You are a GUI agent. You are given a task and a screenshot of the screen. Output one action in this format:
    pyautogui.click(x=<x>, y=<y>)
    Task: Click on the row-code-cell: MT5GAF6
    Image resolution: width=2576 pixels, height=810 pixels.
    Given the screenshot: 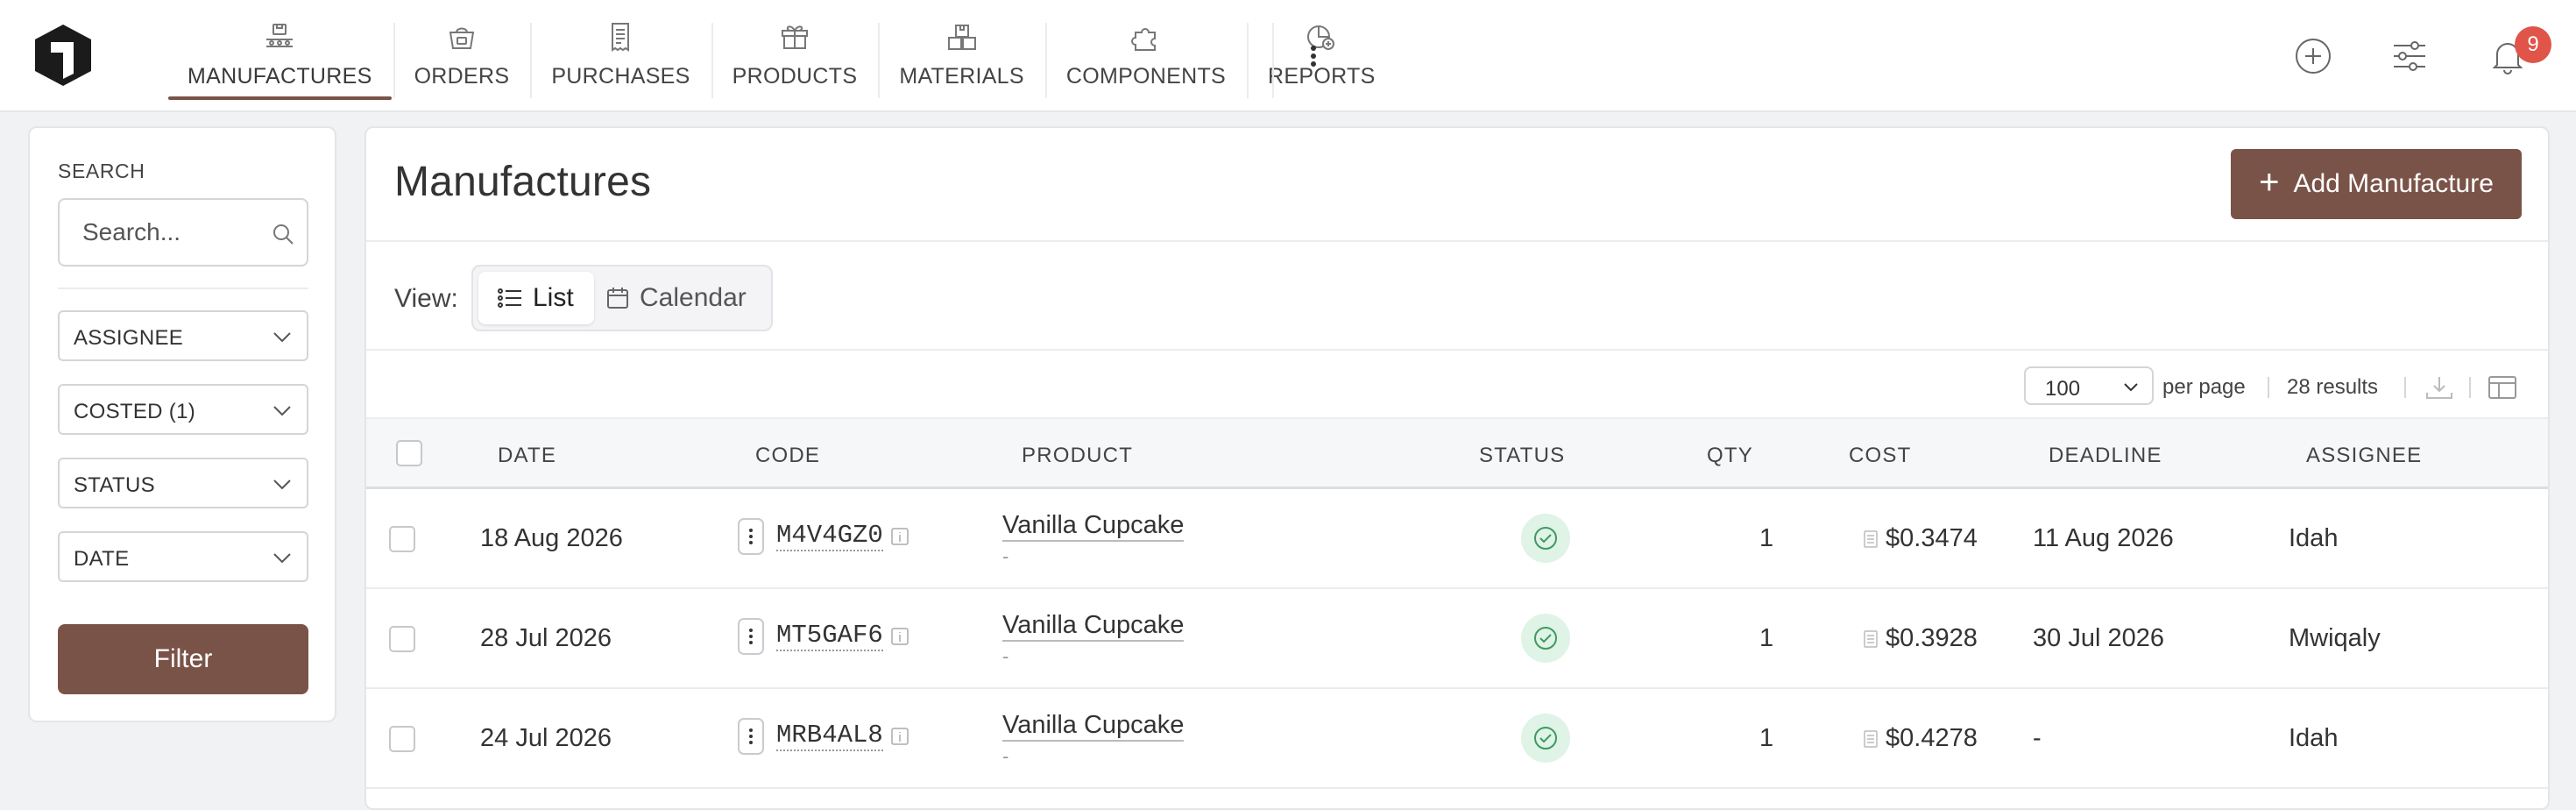 What is the action you would take?
    pyautogui.click(x=823, y=637)
    